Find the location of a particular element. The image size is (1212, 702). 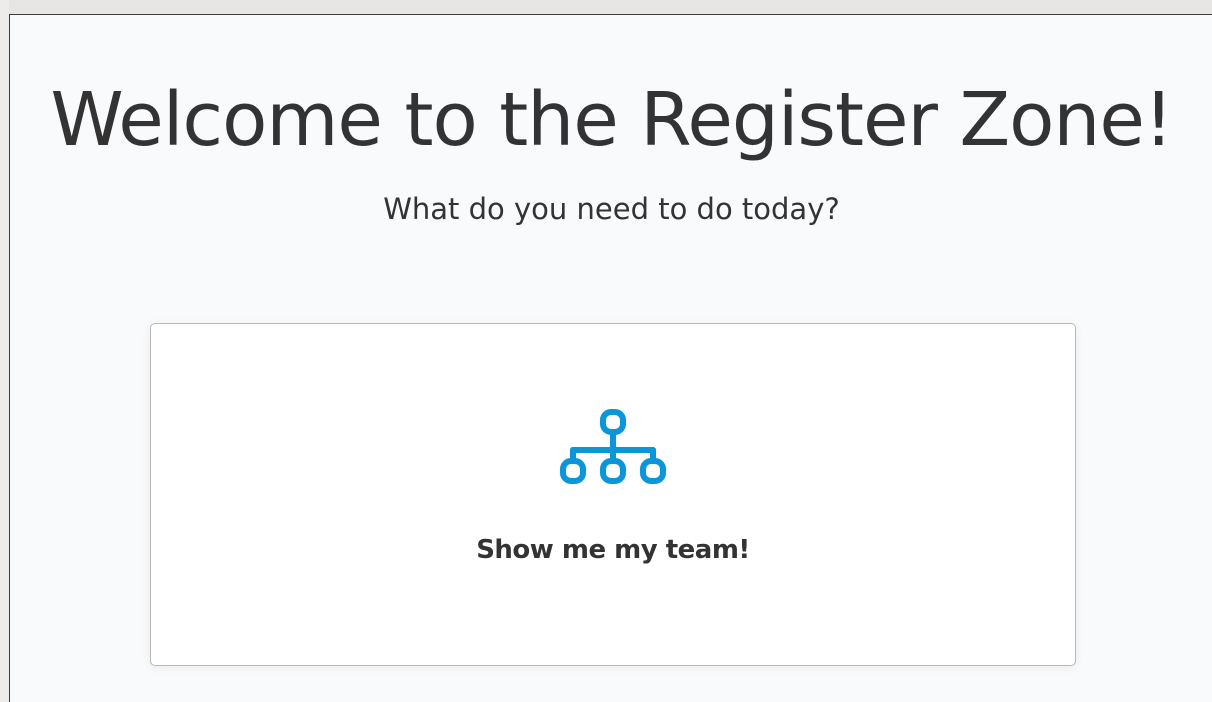

window-backdrop-left is located at coordinates (4, 351).